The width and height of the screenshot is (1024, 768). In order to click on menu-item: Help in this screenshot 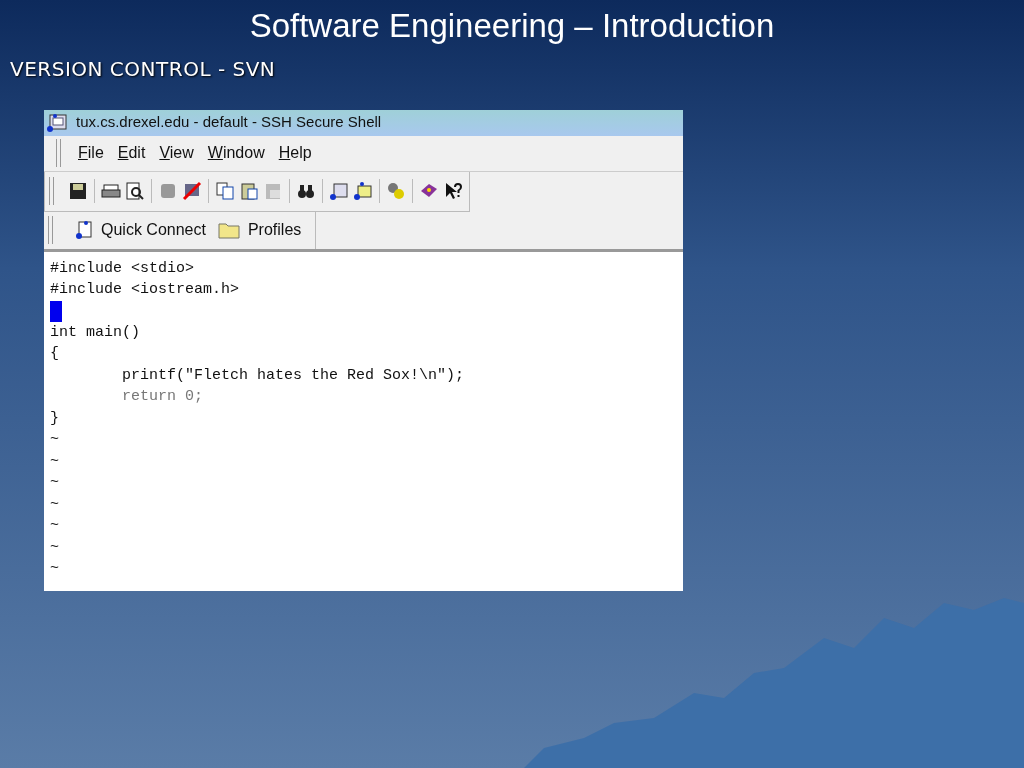, I will do `click(295, 153)`.